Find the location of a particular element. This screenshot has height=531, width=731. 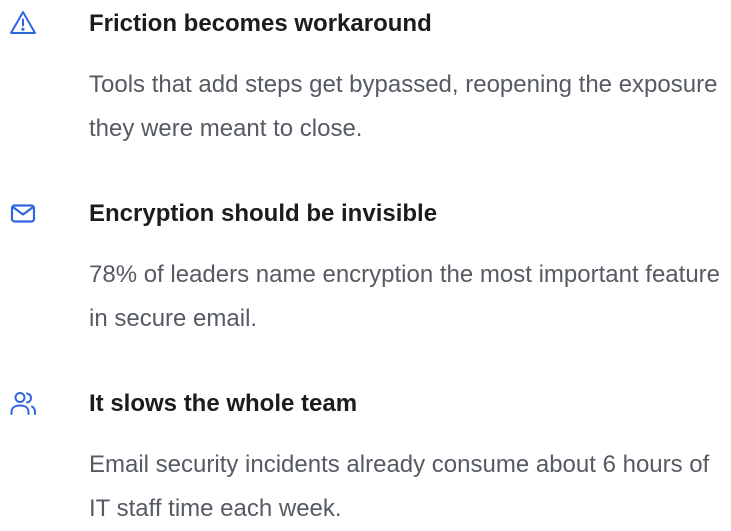

feature-title: It slows the whole team is located at coordinates (223, 403).